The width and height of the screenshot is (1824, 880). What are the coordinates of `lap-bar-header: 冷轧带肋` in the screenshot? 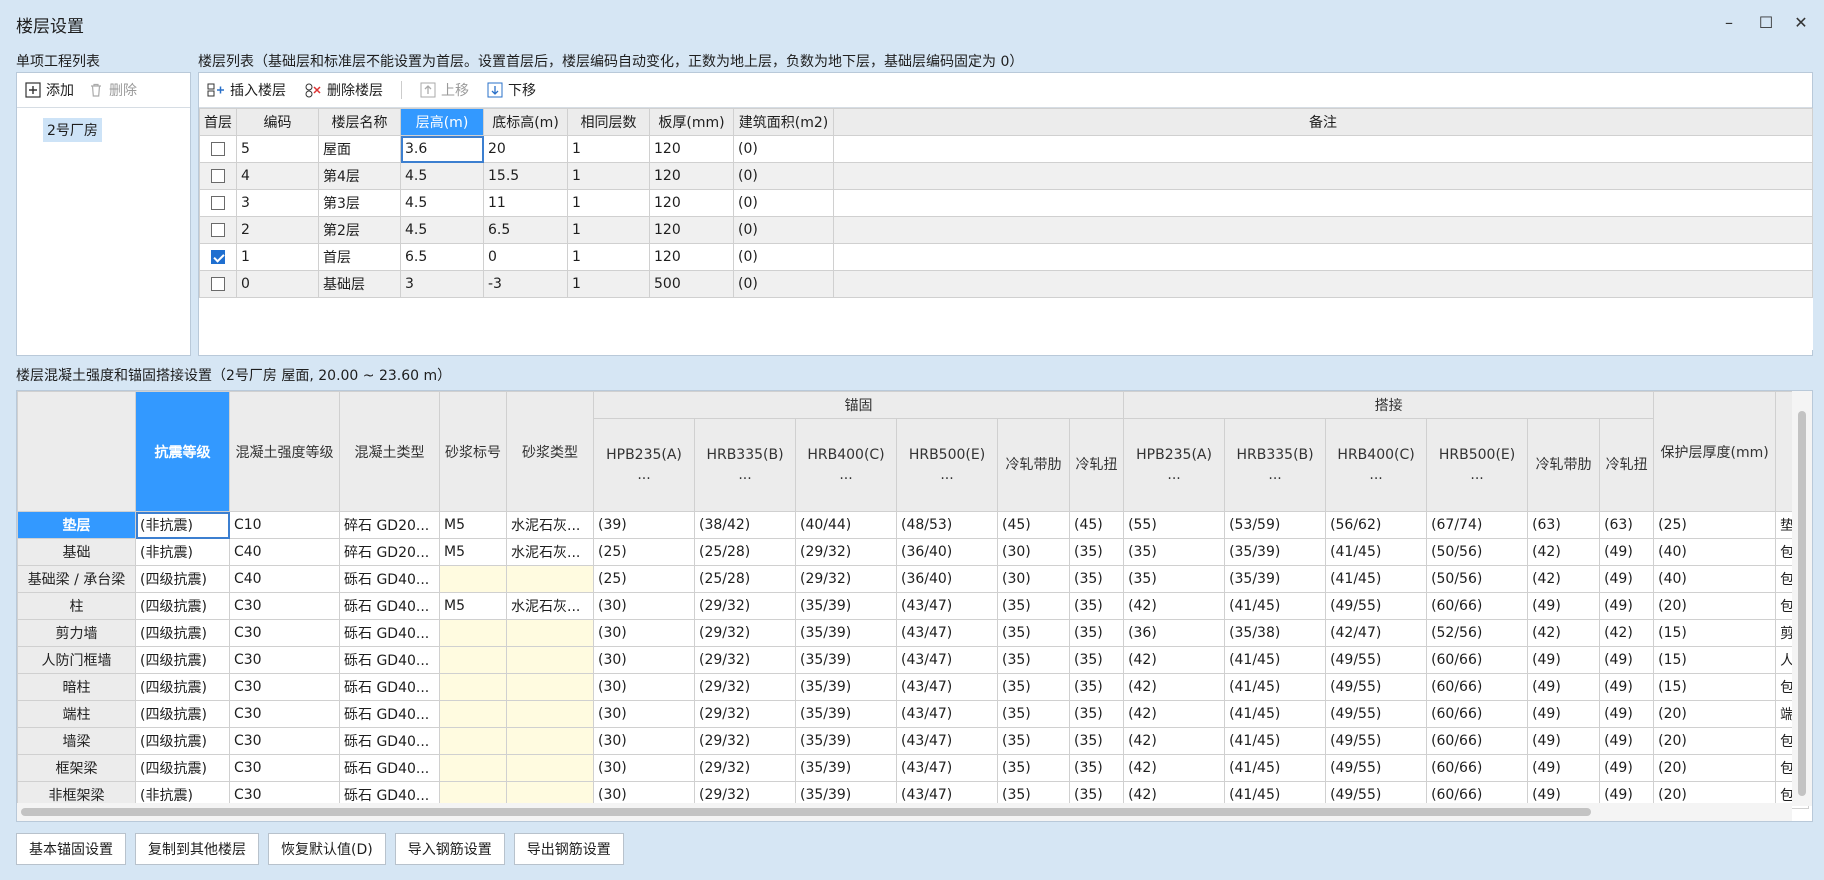 It's located at (1564, 465).